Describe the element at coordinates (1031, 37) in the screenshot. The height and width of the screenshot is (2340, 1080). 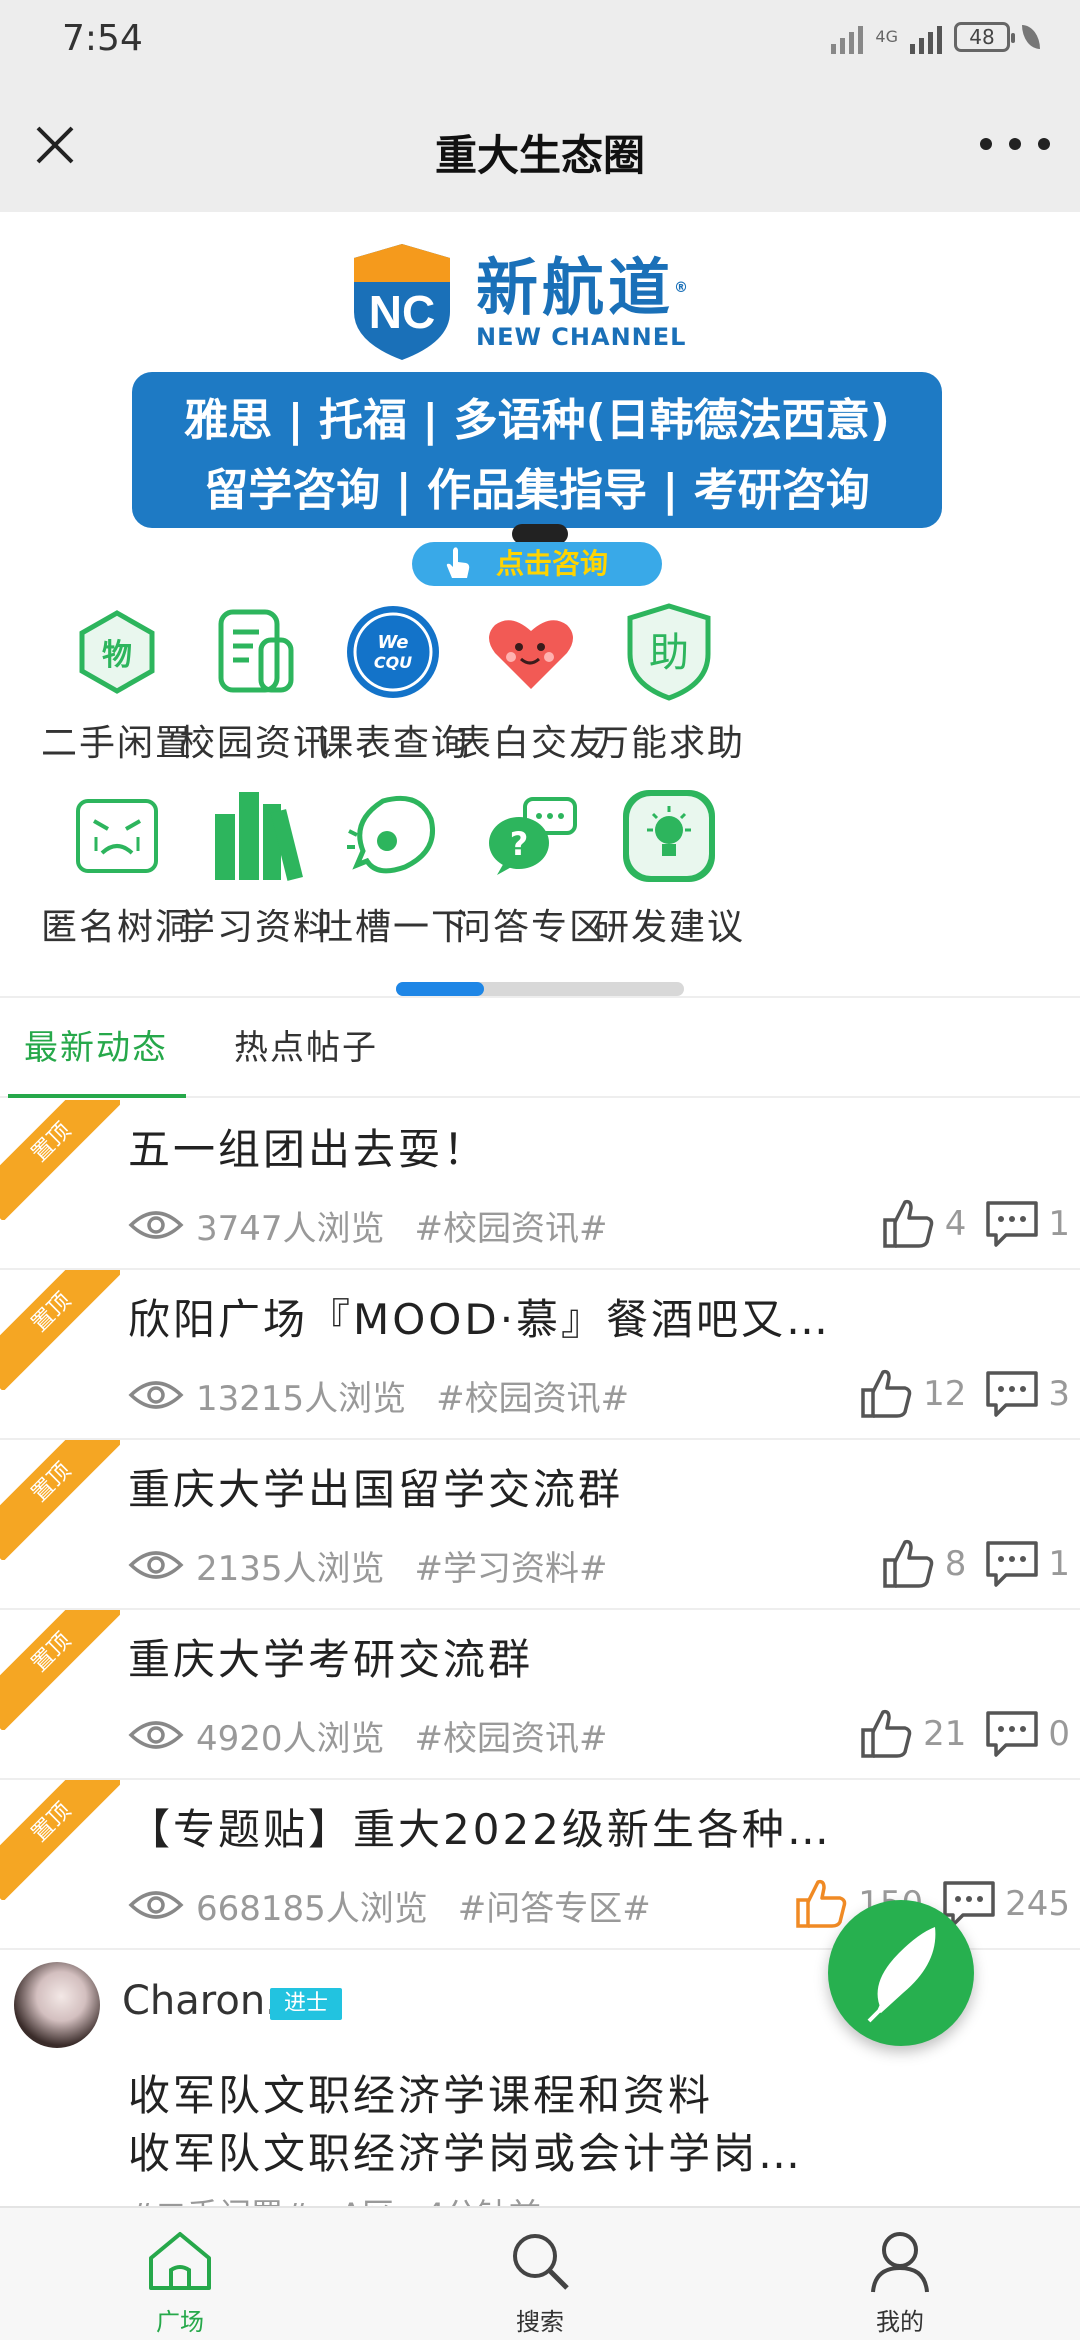
I see `leaf-icon` at that location.